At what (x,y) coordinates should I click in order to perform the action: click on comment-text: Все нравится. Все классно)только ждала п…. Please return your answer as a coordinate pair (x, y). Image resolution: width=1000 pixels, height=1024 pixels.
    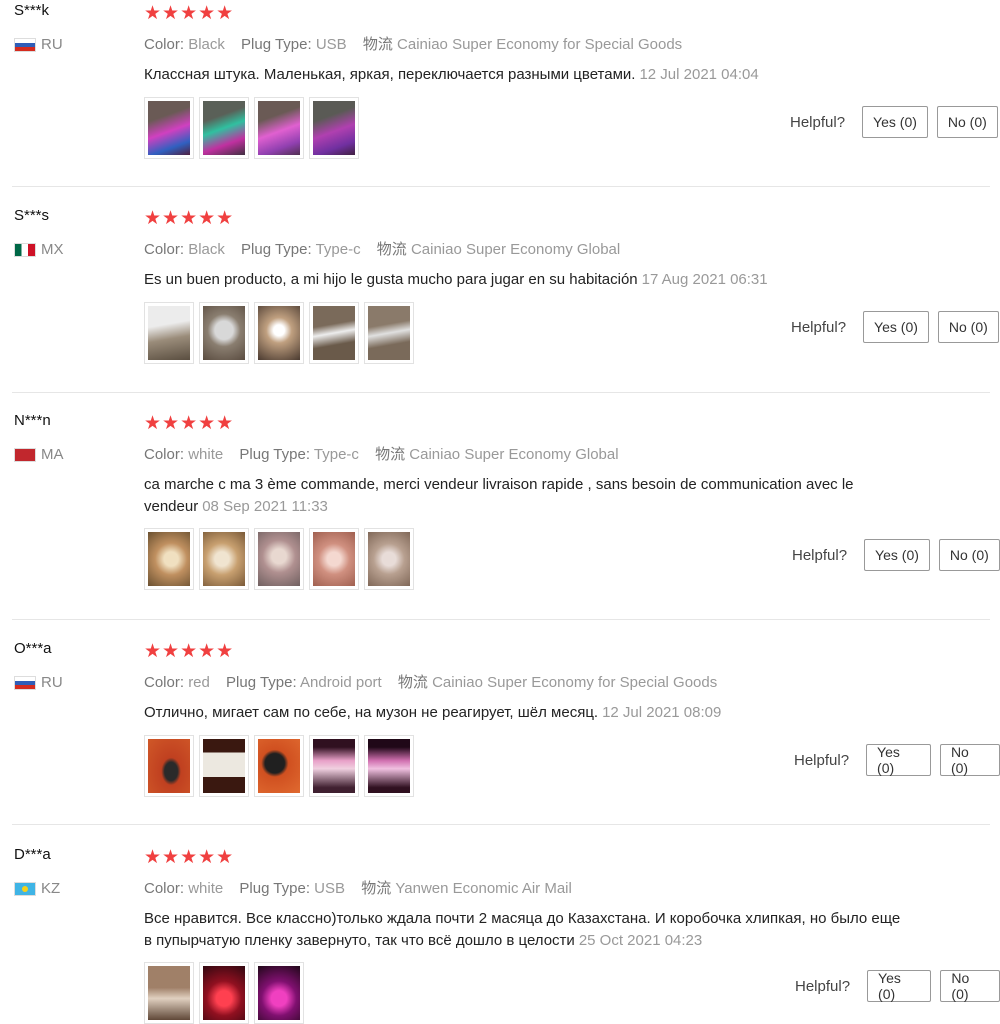
    Looking at the image, I should click on (522, 929).